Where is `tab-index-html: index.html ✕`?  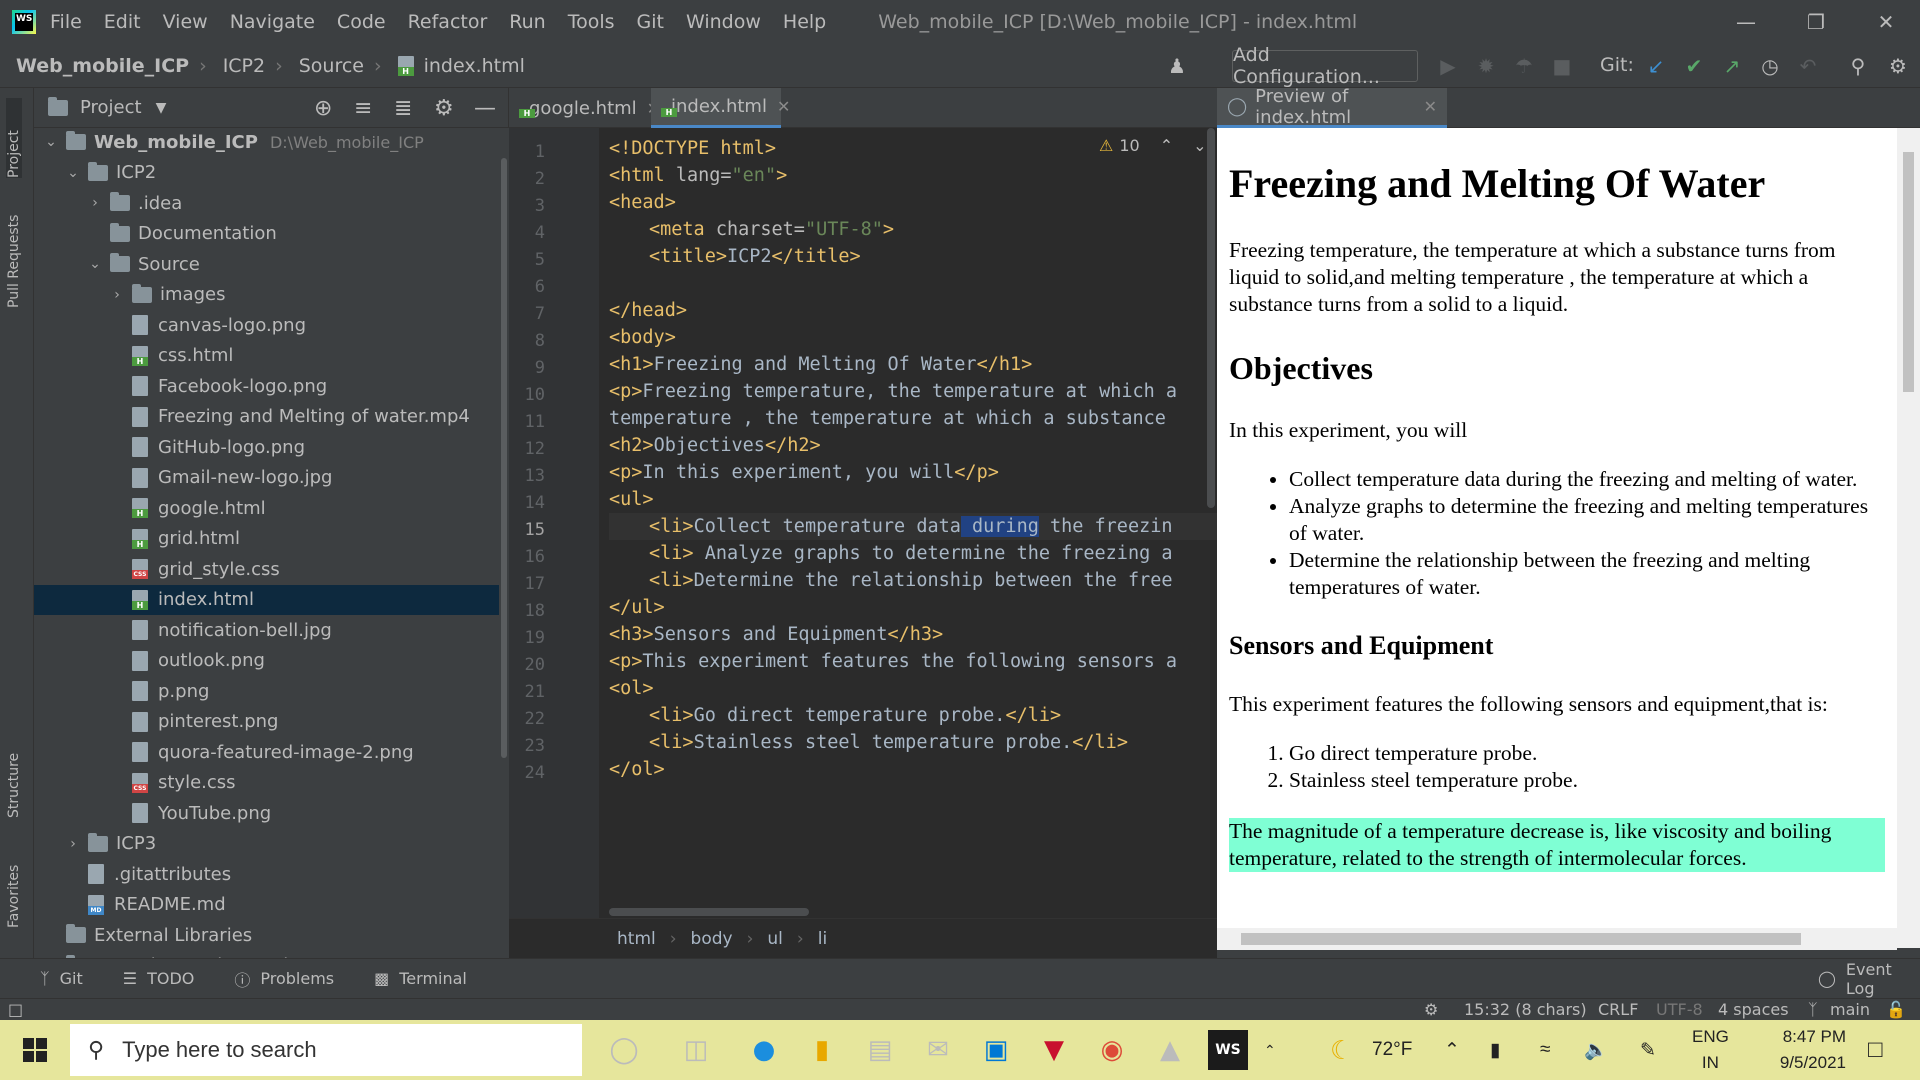
tab-index-html: index.html ✕ is located at coordinates (720, 108).